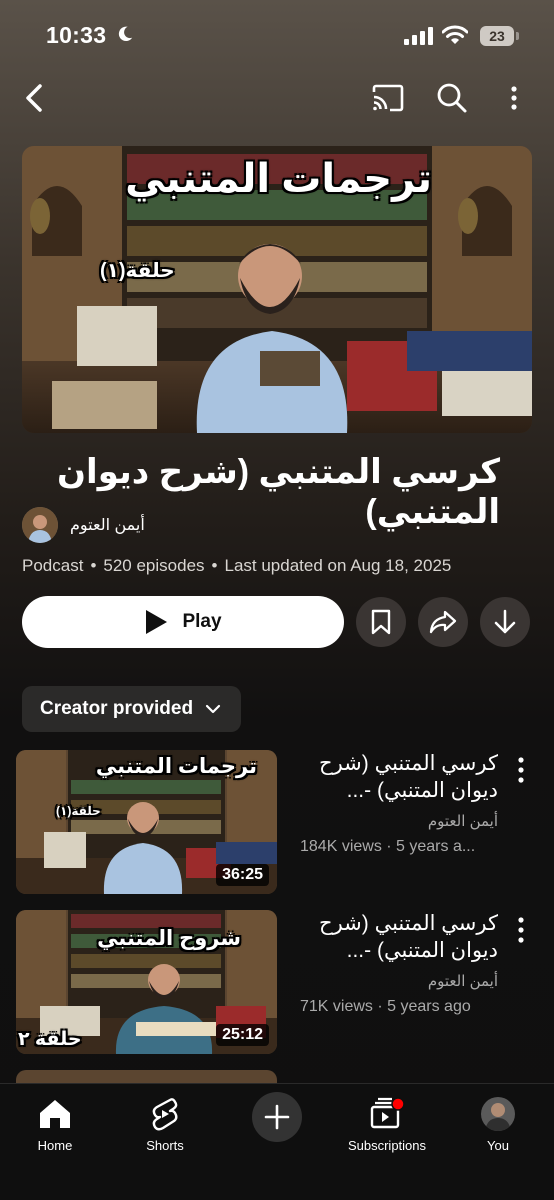 The height and width of the screenshot is (1200, 554). Describe the element at coordinates (55, 1145) in the screenshot. I see `nav-home-label: Home` at that location.